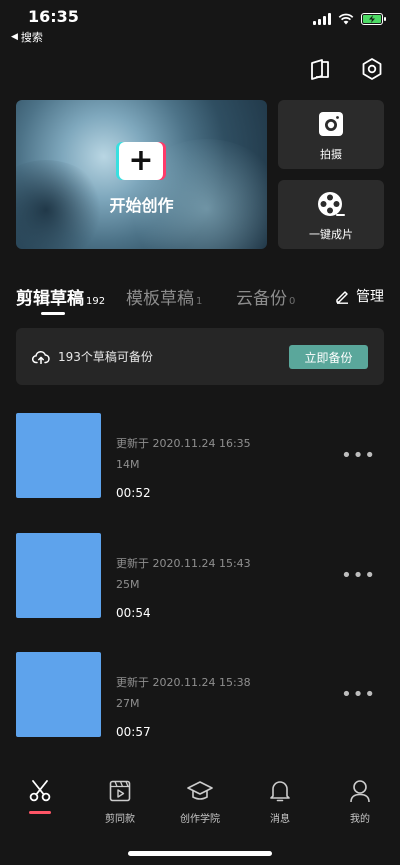 This screenshot has width=400, height=865. Describe the element at coordinates (280, 791) in the screenshot. I see `bell-icon` at that location.